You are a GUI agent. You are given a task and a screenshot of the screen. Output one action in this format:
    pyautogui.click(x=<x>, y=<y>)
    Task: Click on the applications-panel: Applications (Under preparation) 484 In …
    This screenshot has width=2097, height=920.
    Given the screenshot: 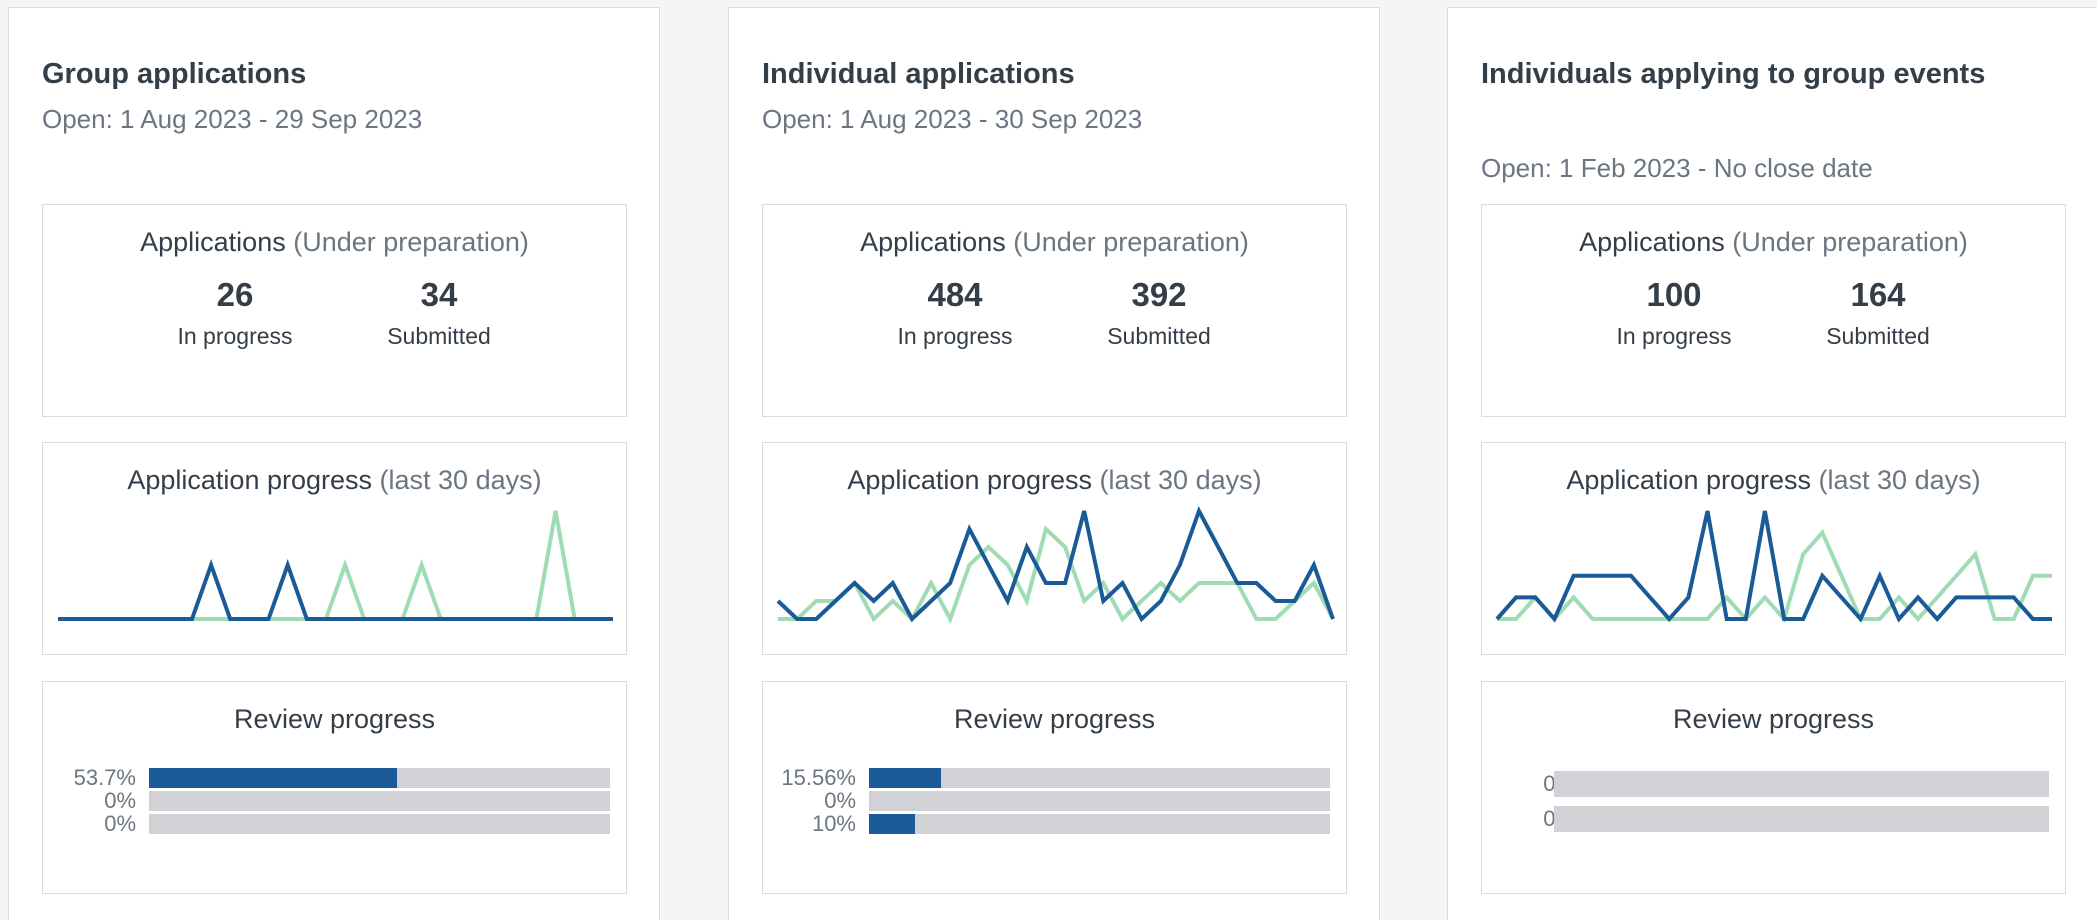 What is the action you would take?
    pyautogui.click(x=1054, y=310)
    